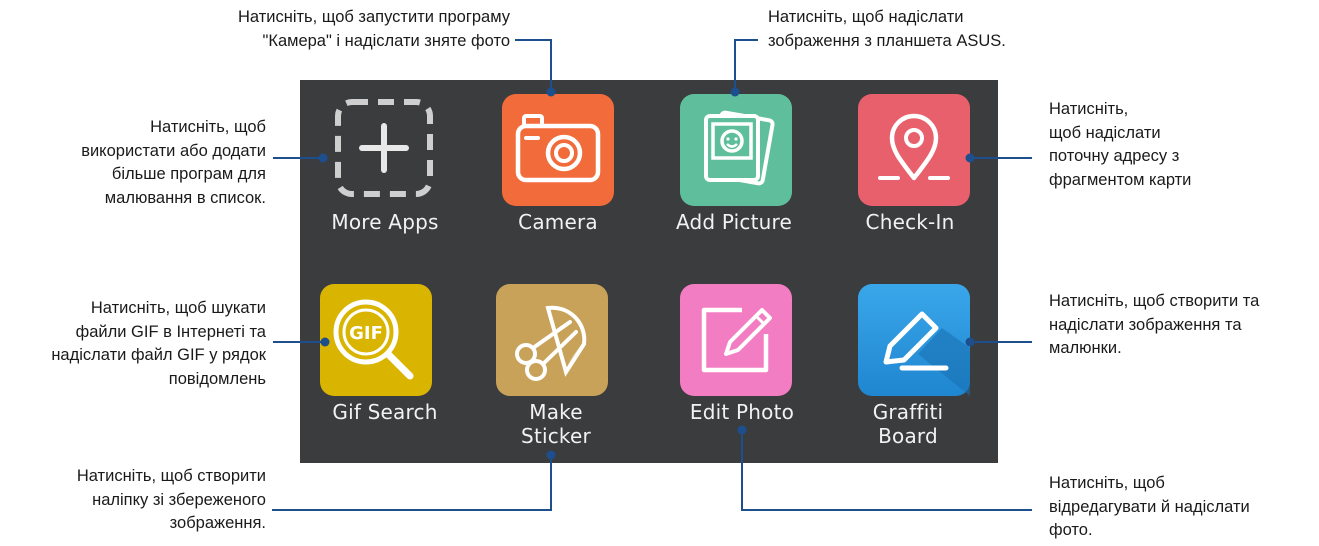 The width and height of the screenshot is (1319, 546). Describe the element at coordinates (171, 476) in the screenshot. I see `callout-line: Натисніть, щоб створити` at that location.